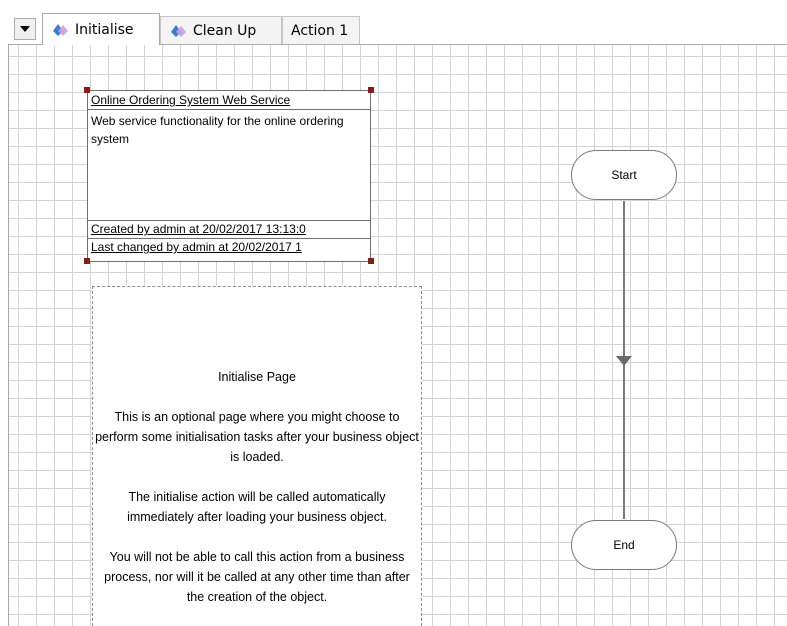 The height and width of the screenshot is (626, 787). What do you see at coordinates (624, 361) in the screenshot?
I see `flow-arrow-icon` at bounding box center [624, 361].